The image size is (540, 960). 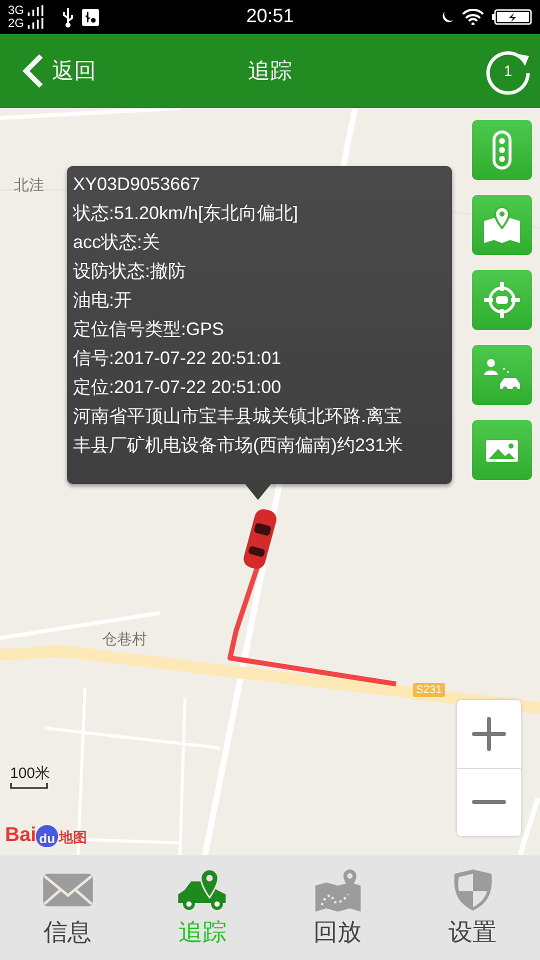 What do you see at coordinates (185, 213) in the screenshot?
I see `info-text: 状态:51.20km/h[东北向偏北]` at bounding box center [185, 213].